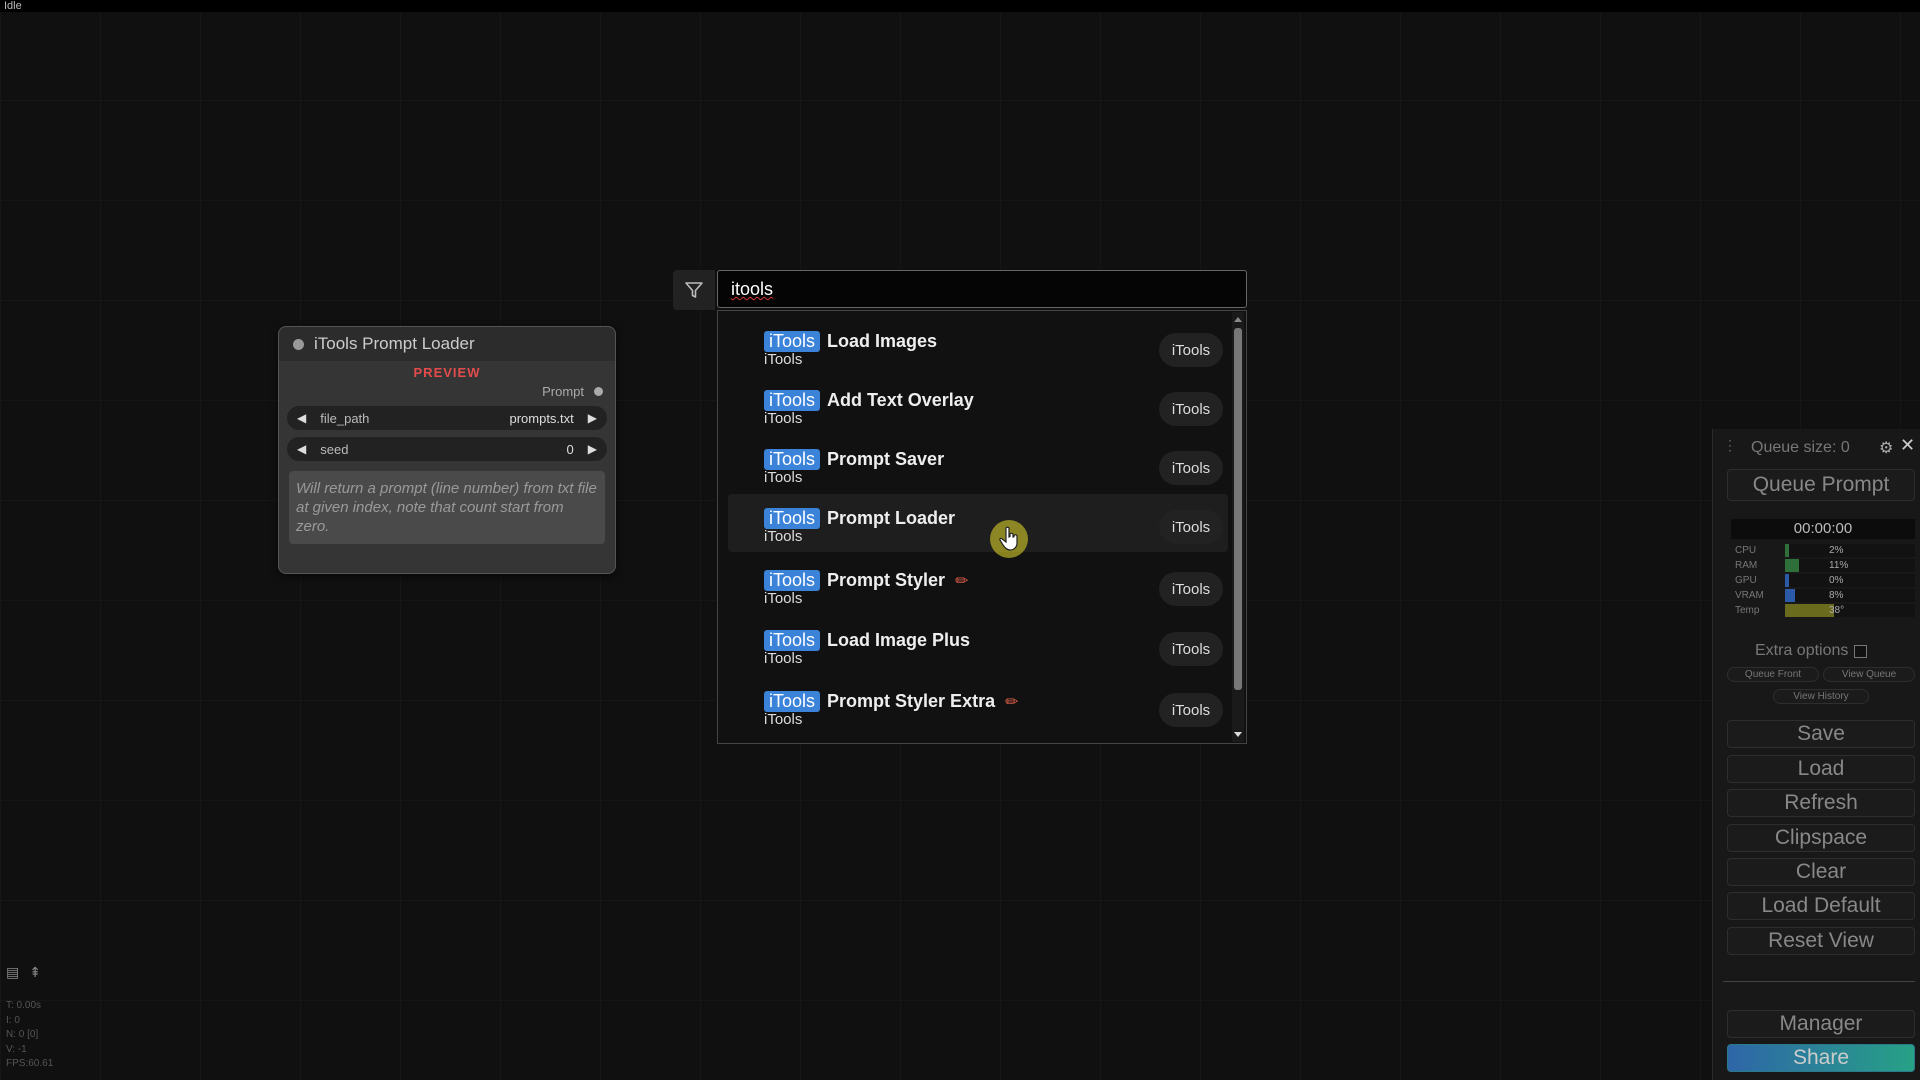 The width and height of the screenshot is (1920, 1080). Describe the element at coordinates (1823, 595) in the screenshot. I see `stat-vram: VRAM 8%` at that location.